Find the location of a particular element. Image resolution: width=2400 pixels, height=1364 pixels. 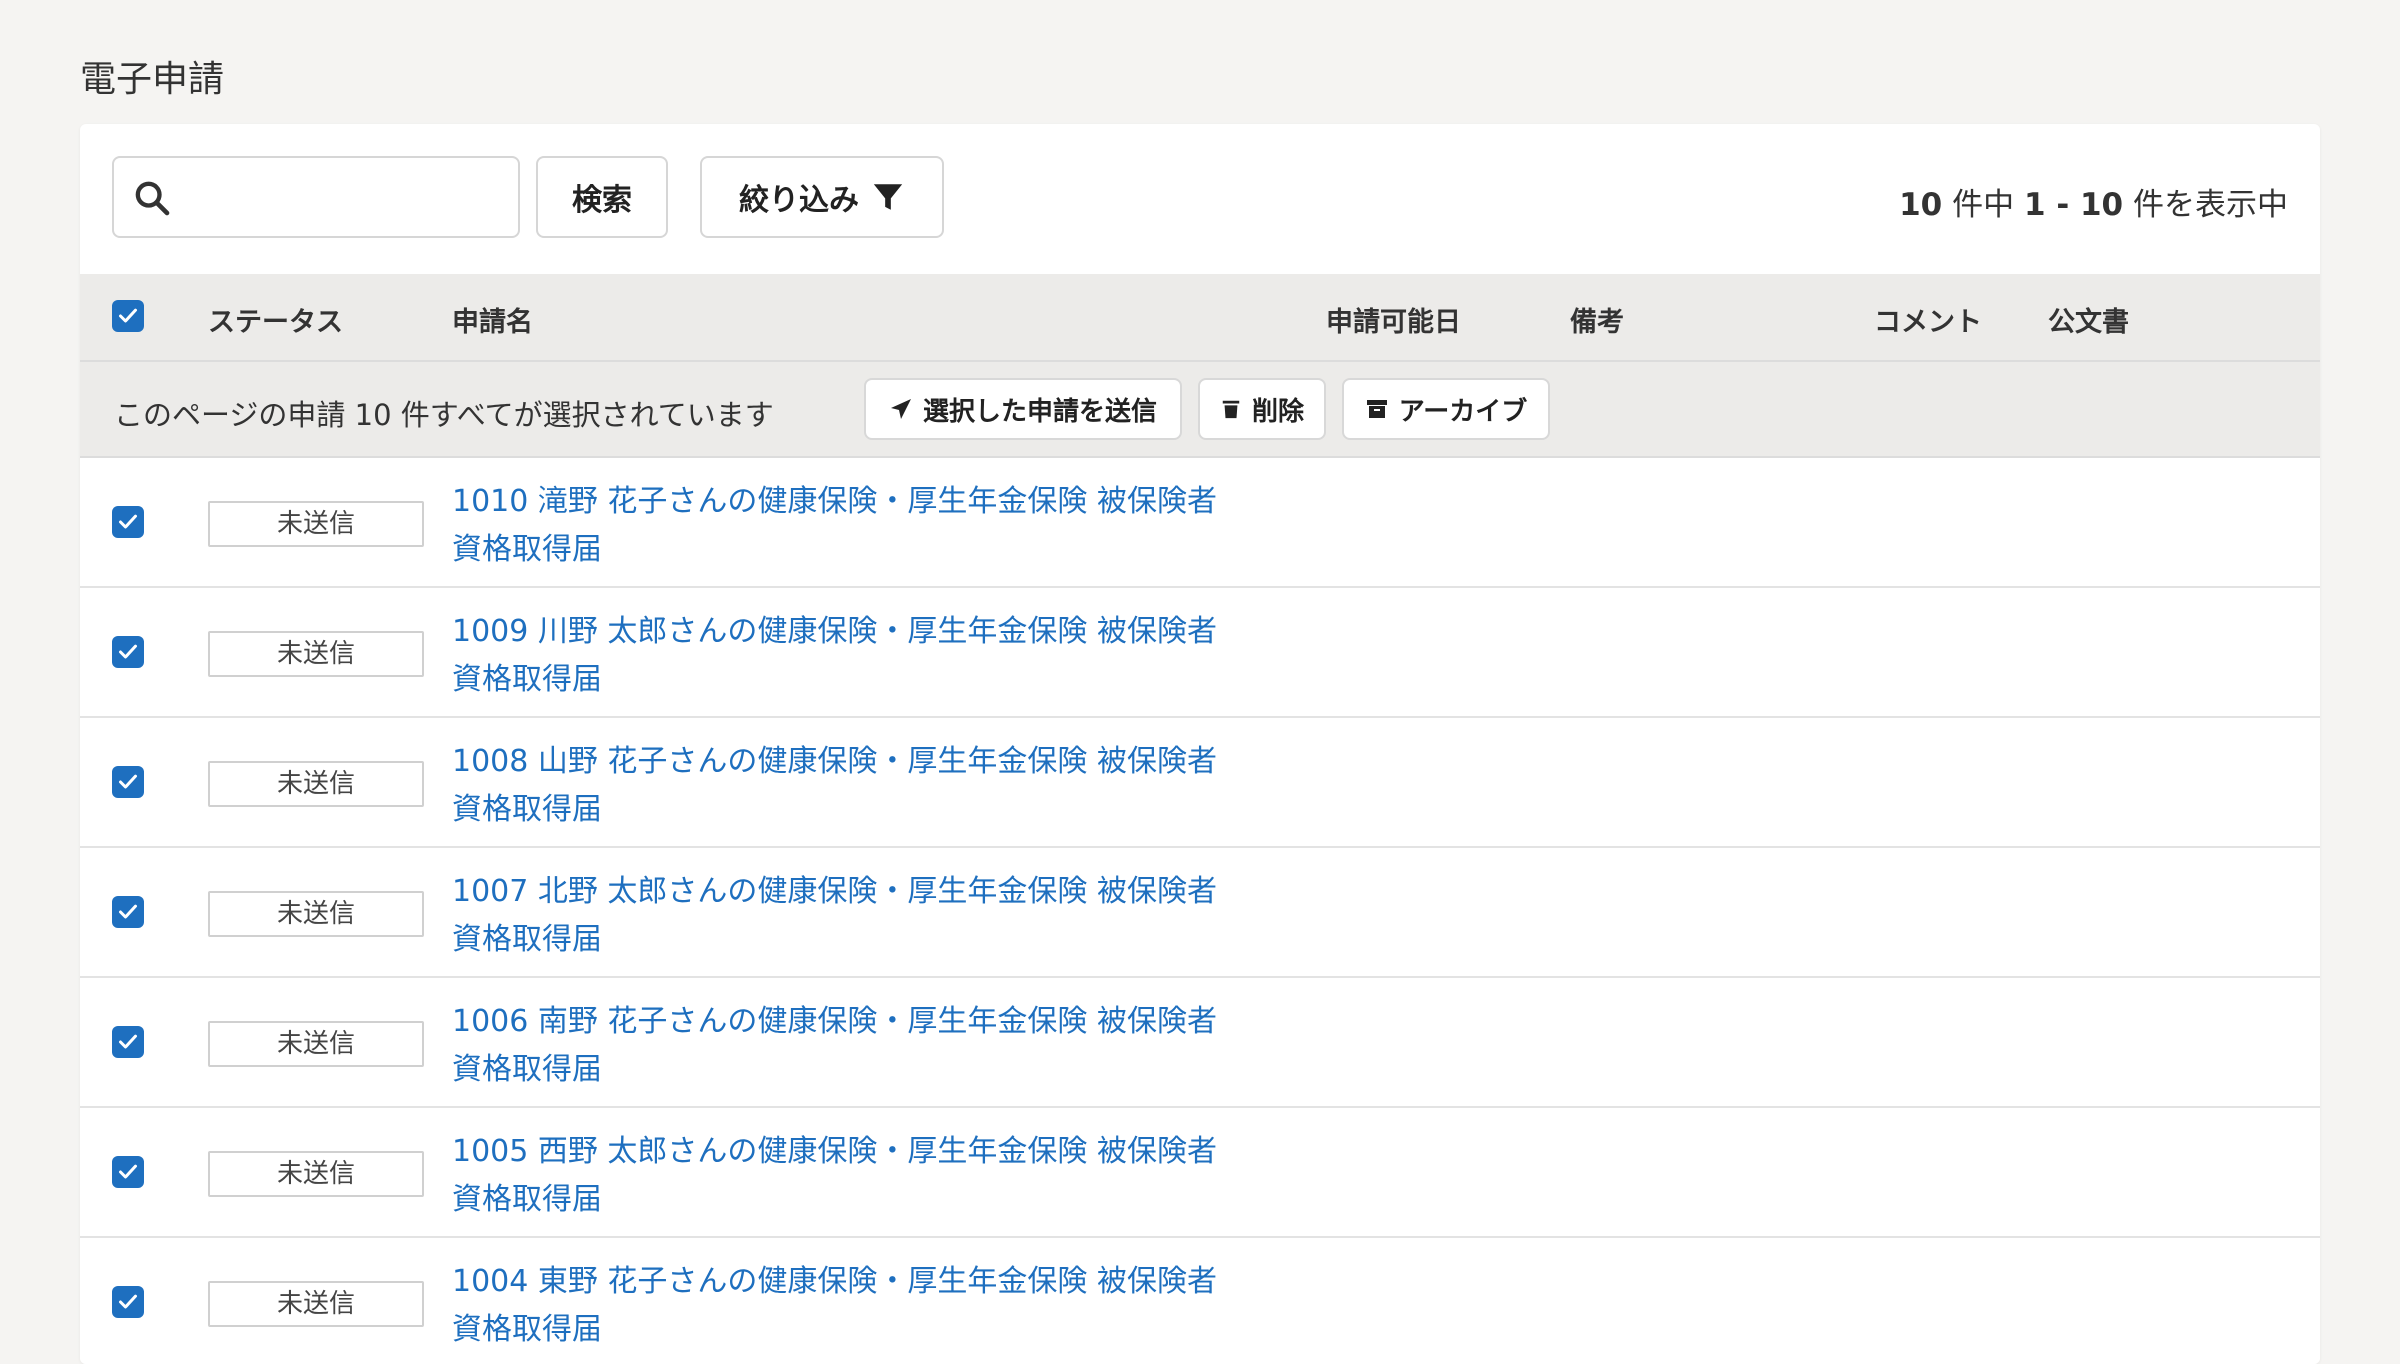

column-name: 申請名 is located at coordinates (492, 319).